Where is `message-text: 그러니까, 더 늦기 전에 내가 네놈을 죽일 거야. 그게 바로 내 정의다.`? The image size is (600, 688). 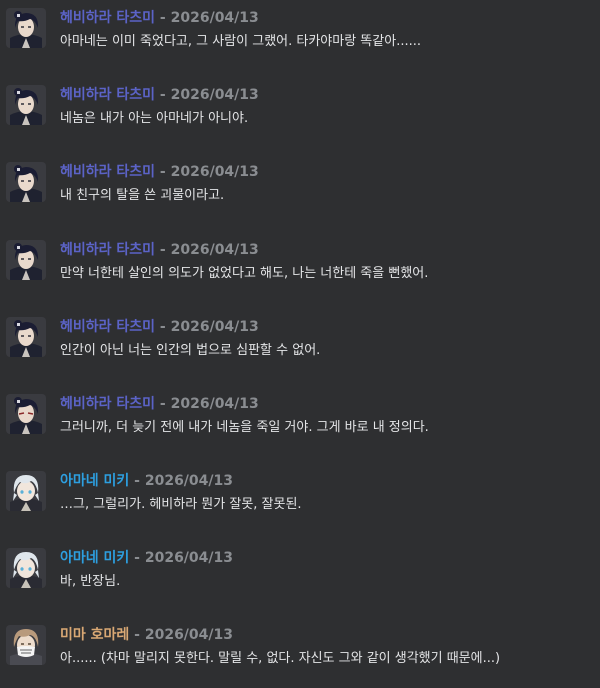
message-text: 그러니까, 더 늦기 전에 내가 네놈을 죽일 거야. 그게 바로 내 정의다. is located at coordinates (244, 427).